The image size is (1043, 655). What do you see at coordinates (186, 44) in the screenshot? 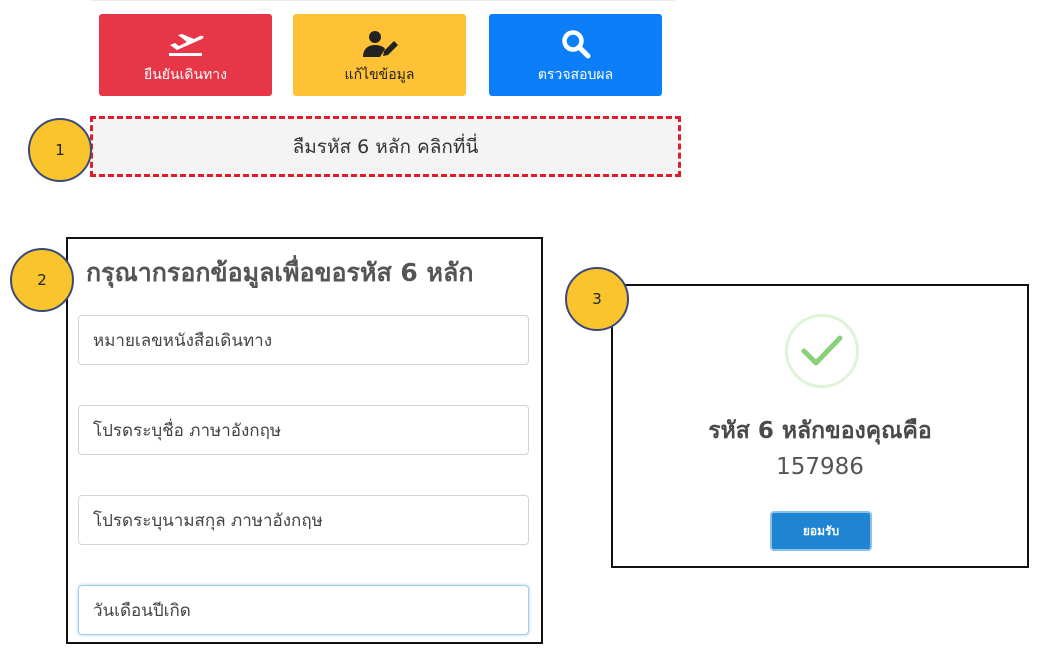
I see `airplane-takeoff-icon` at bounding box center [186, 44].